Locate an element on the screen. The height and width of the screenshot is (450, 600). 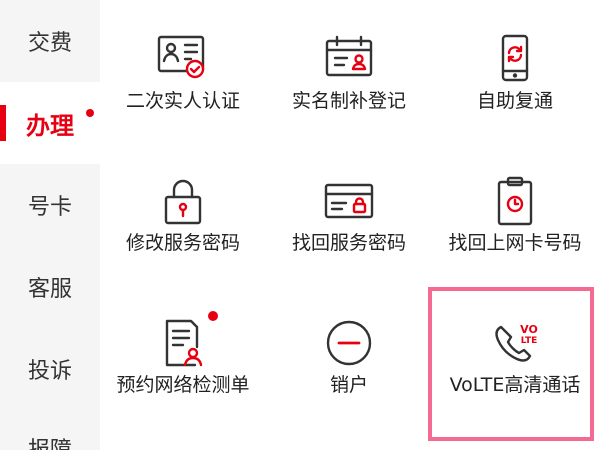
calendar-person-icon is located at coordinates (349, 59).